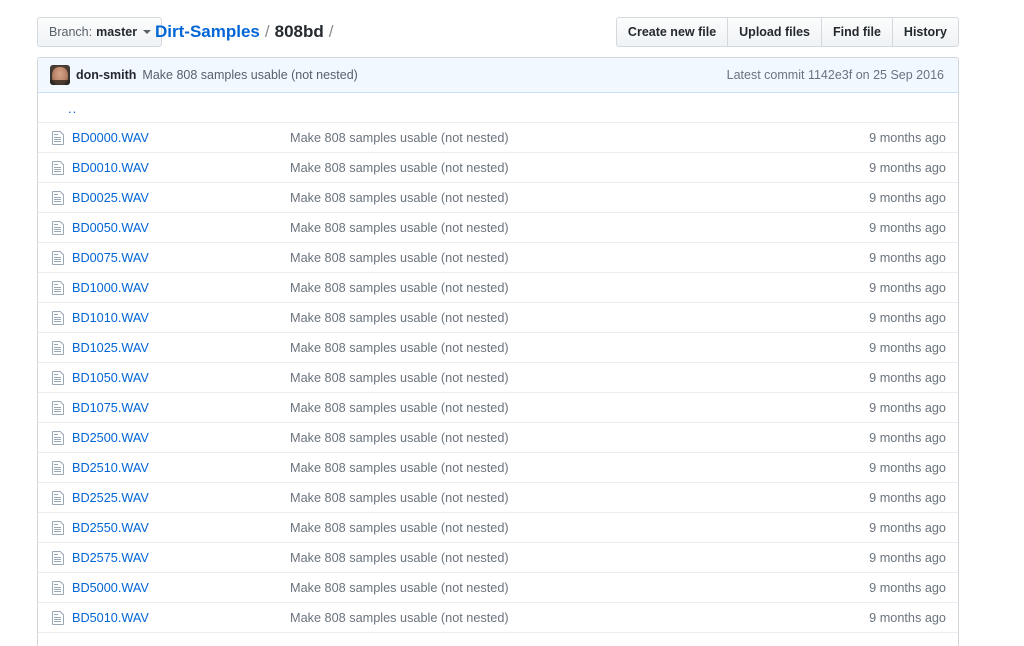 This screenshot has width=1024, height=646. Describe the element at coordinates (207, 32) in the screenshot. I see `breadcrumb-repo-link: Dirt-Samples` at that location.